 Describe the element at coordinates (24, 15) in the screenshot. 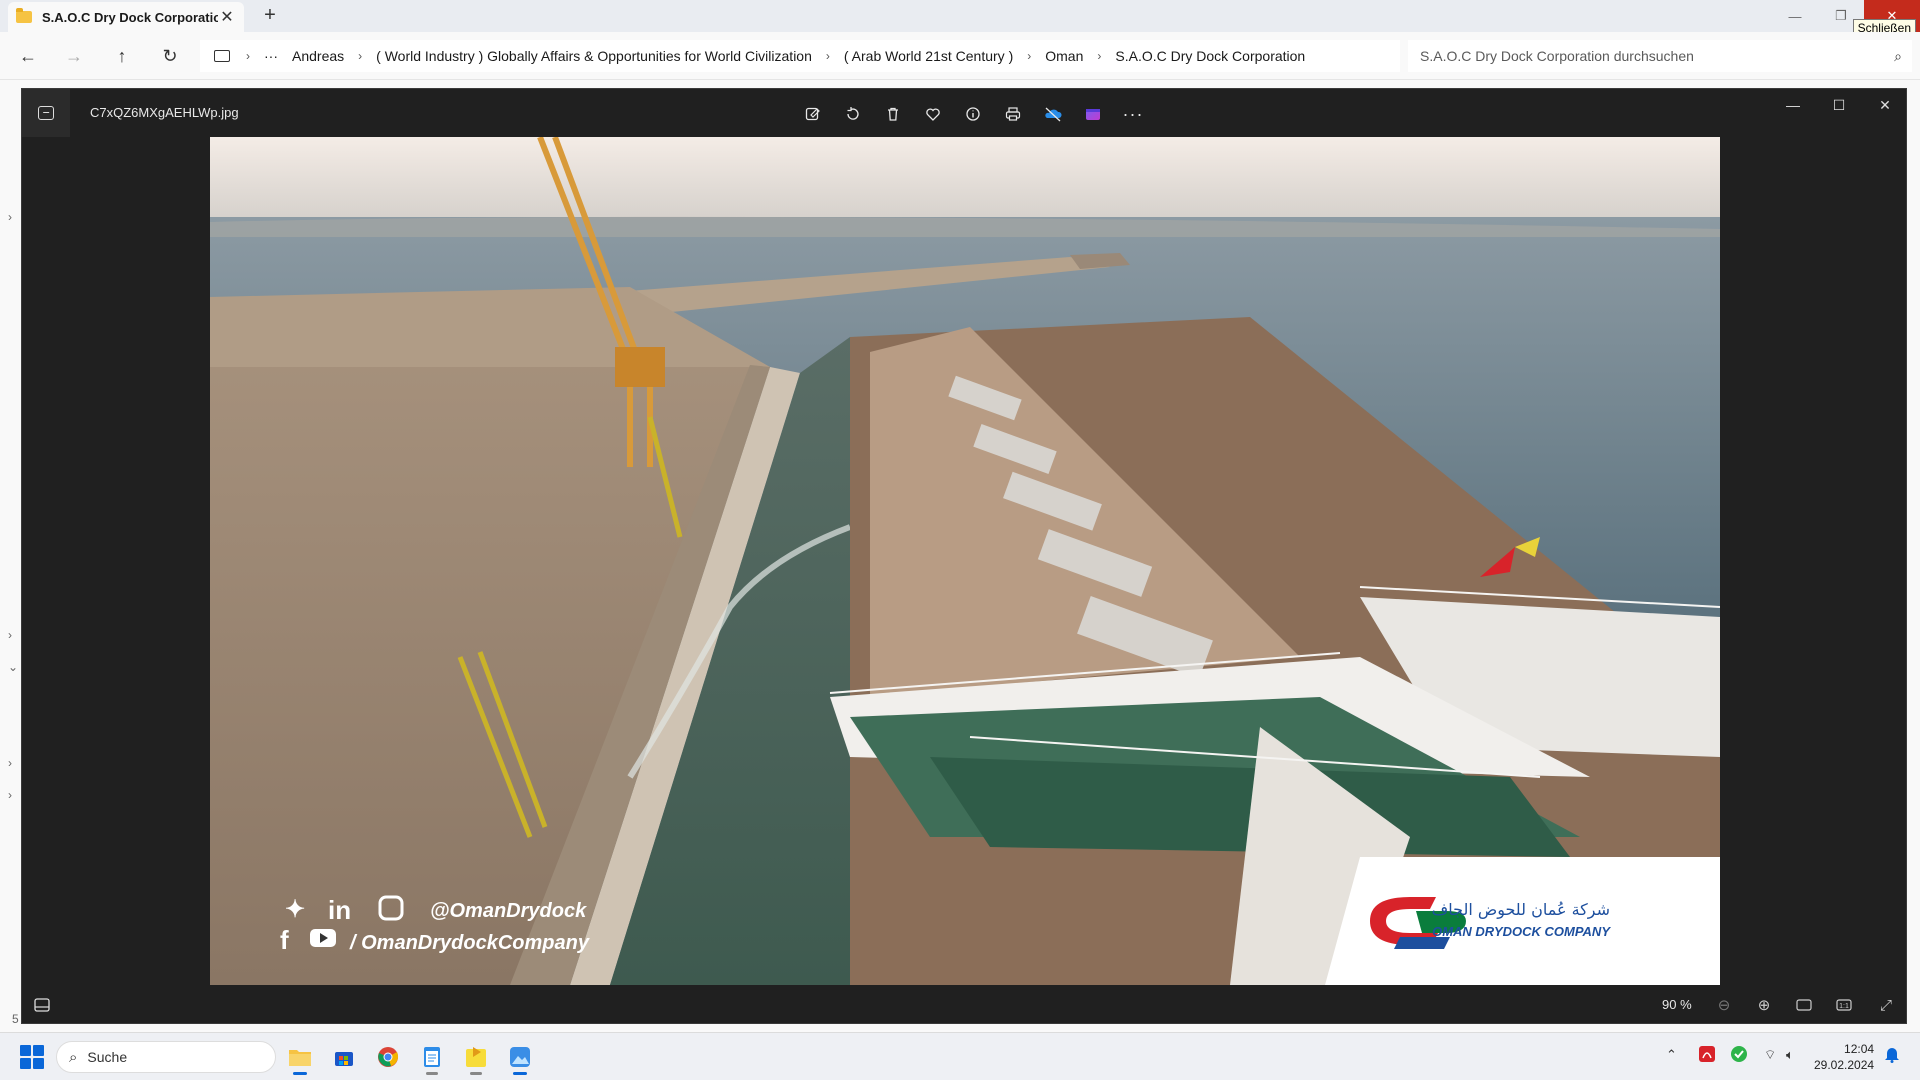

I see `folder-icon` at that location.